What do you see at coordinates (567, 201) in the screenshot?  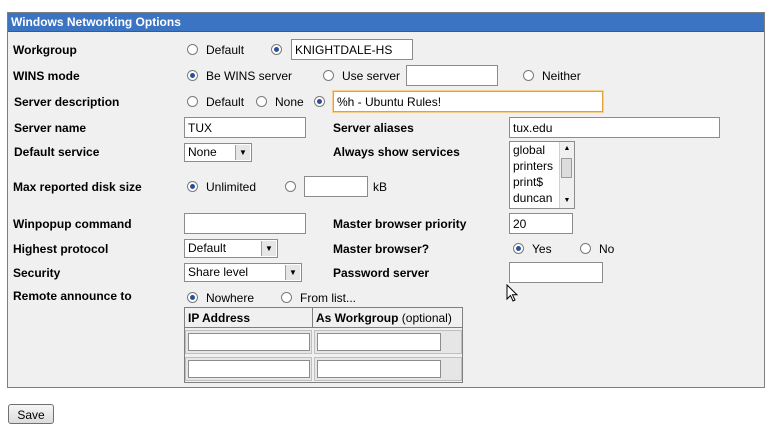 I see `scroll-down-icon: ▼` at bounding box center [567, 201].